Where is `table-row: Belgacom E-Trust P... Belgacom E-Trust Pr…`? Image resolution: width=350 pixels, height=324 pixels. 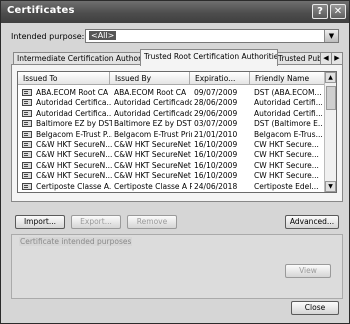
table-row: Belgacom E-Trust P... Belgacom E-Trust Pr… is located at coordinates (171, 134).